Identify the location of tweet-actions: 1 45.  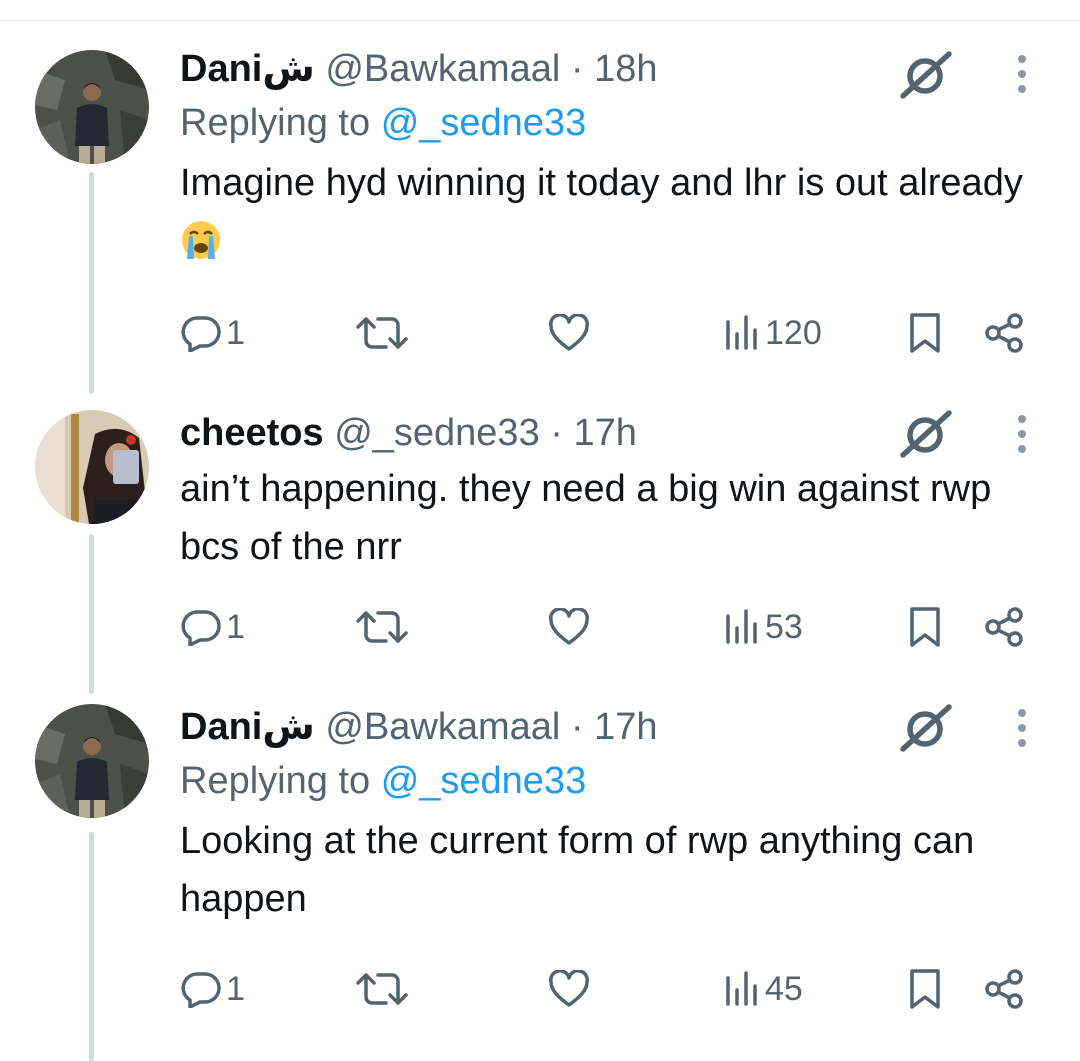
(610, 989).